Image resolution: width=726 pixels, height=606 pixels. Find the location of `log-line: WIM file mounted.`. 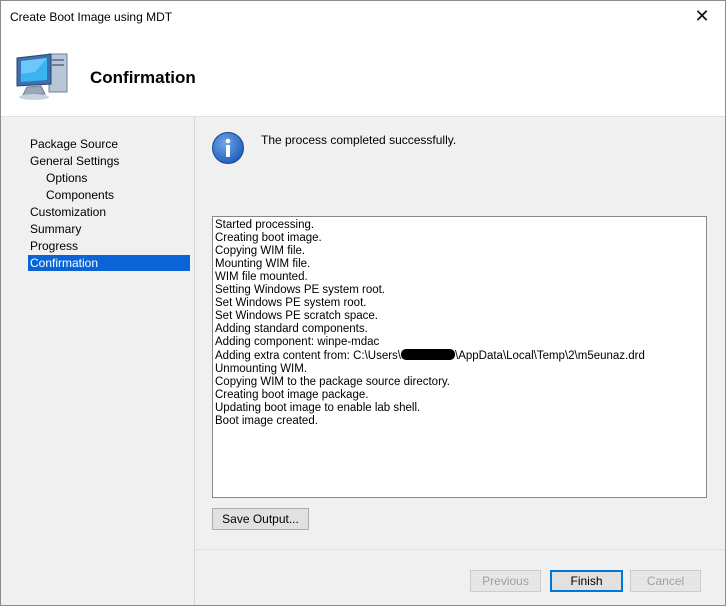

log-line: WIM file mounted. is located at coordinates (261, 277).